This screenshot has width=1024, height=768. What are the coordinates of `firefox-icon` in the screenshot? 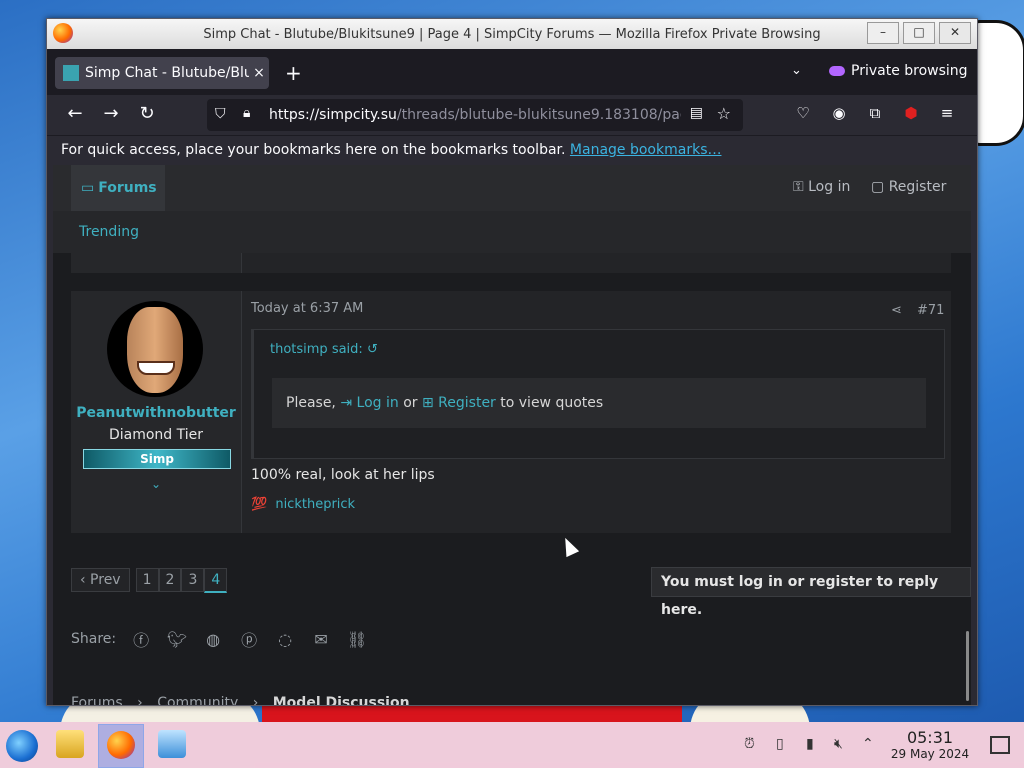 It's located at (121, 745).